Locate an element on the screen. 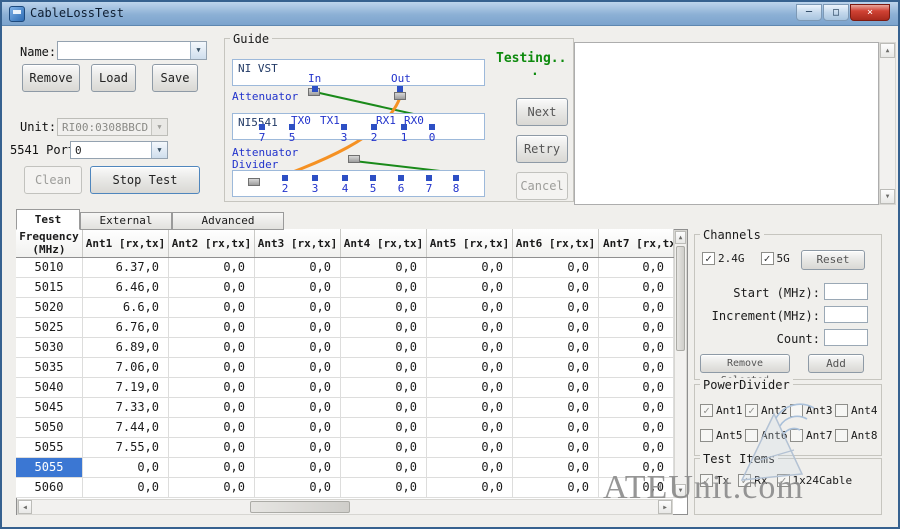 This screenshot has height=529, width=900. power-divider-checkbox-ant7: Ant7 is located at coordinates (812, 435).